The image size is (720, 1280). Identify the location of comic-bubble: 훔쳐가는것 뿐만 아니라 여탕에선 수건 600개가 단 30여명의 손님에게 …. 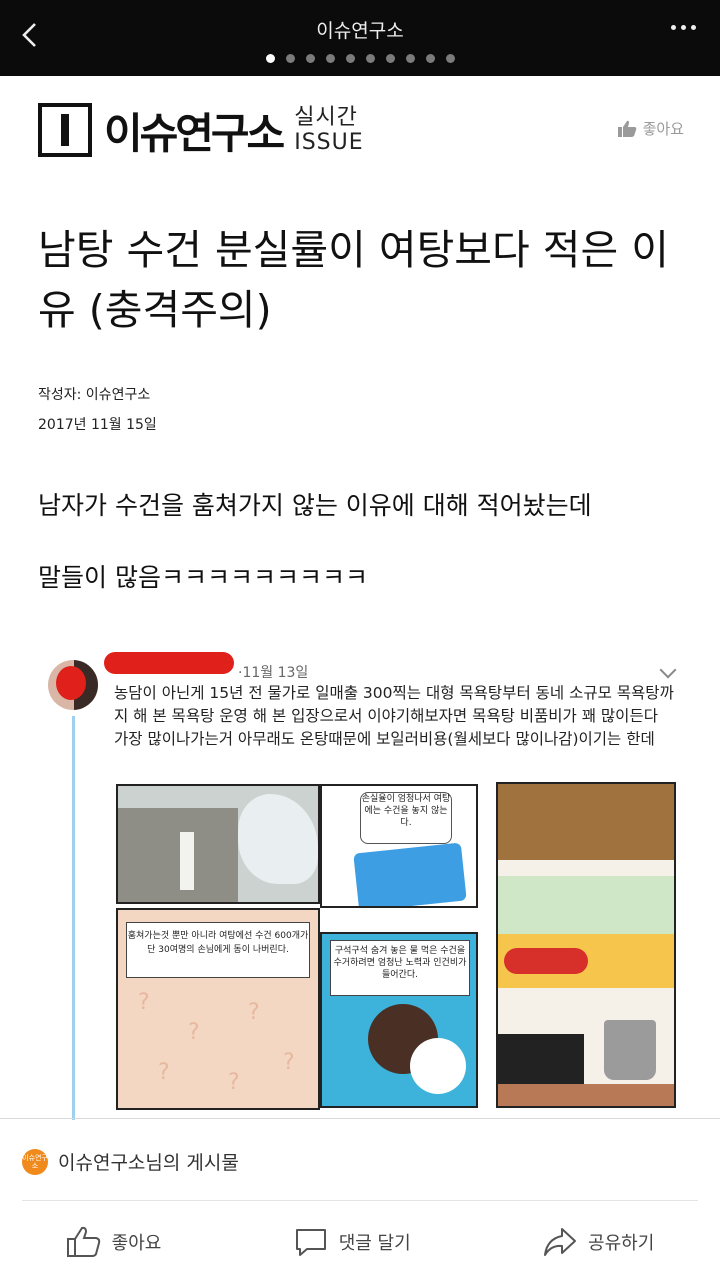
(218, 950).